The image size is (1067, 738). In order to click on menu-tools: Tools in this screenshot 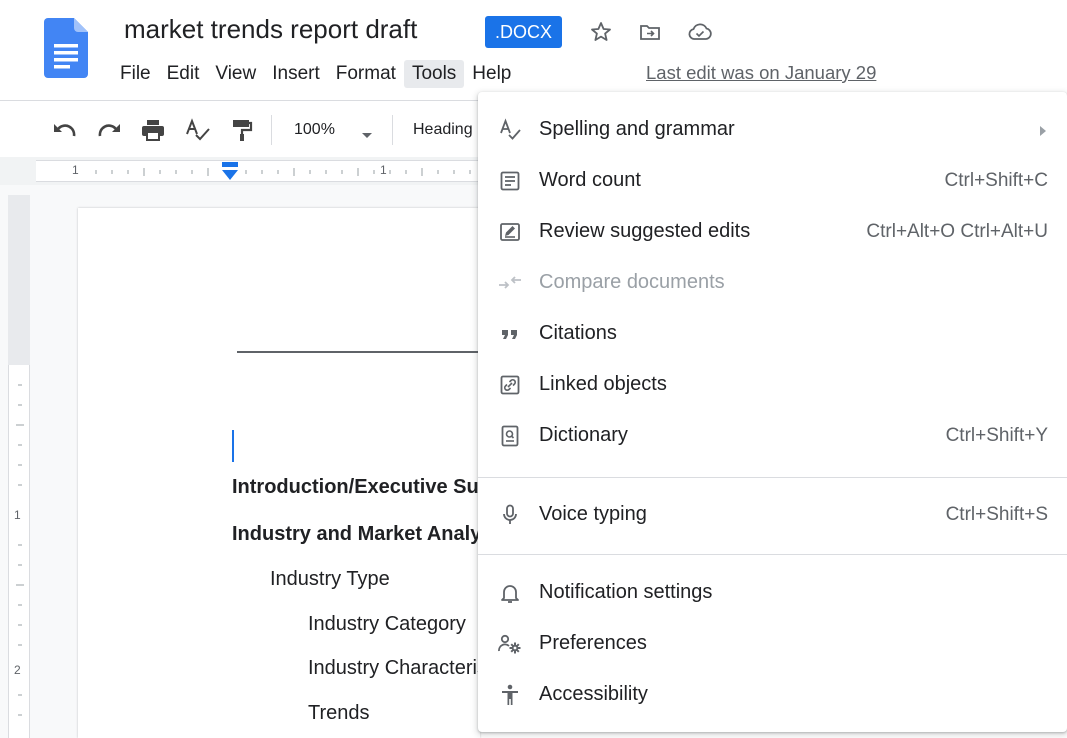, I will do `click(434, 74)`.